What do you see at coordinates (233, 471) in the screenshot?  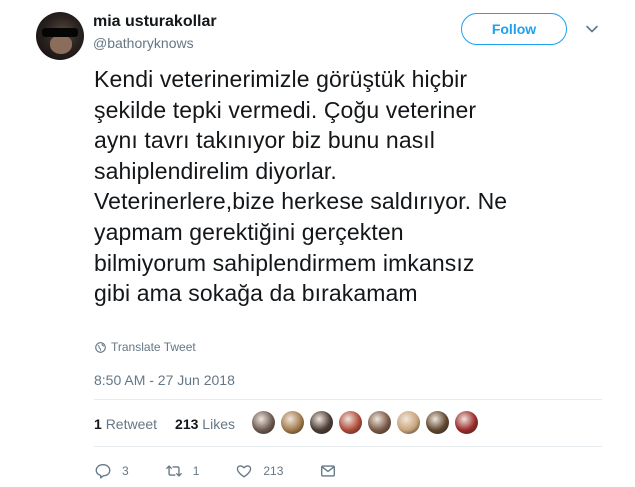 I see `tweet-actions: 3 1 213` at bounding box center [233, 471].